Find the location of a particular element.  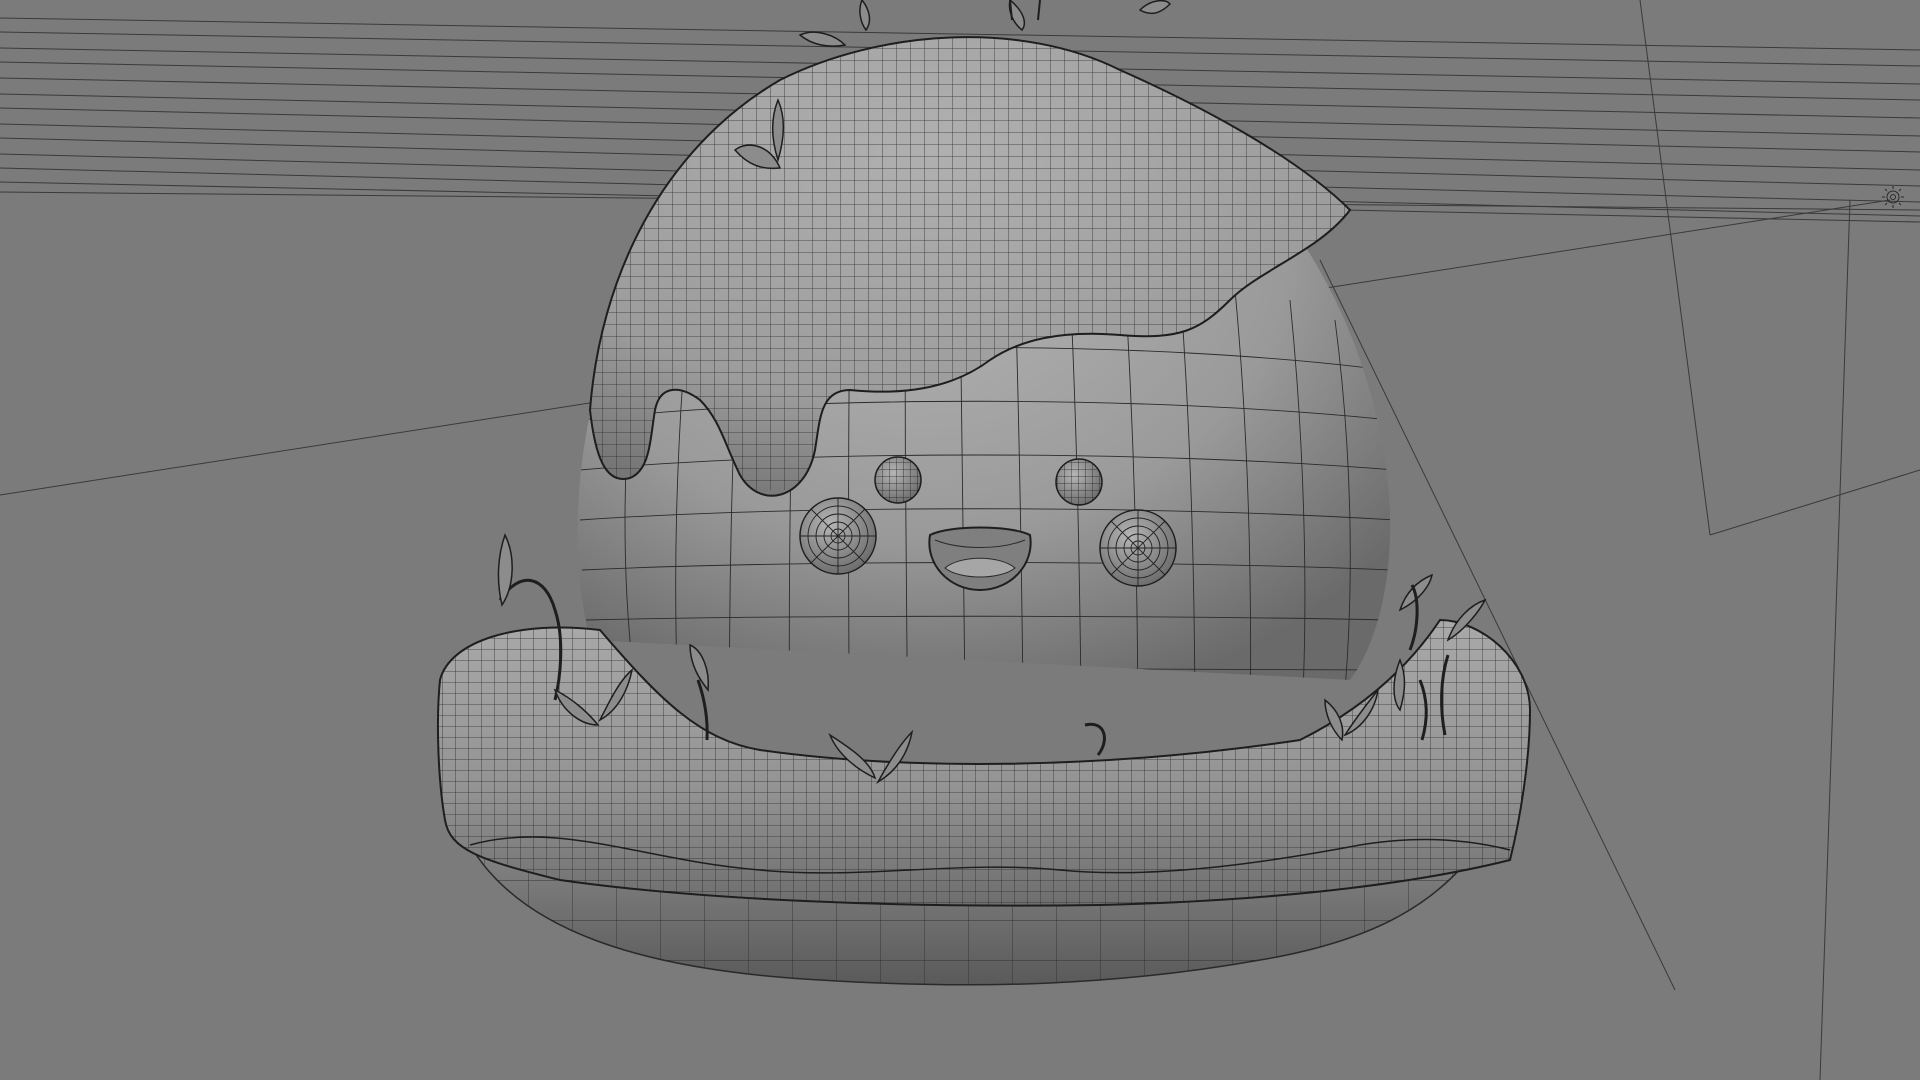

right-eye is located at coordinates (1079, 482).